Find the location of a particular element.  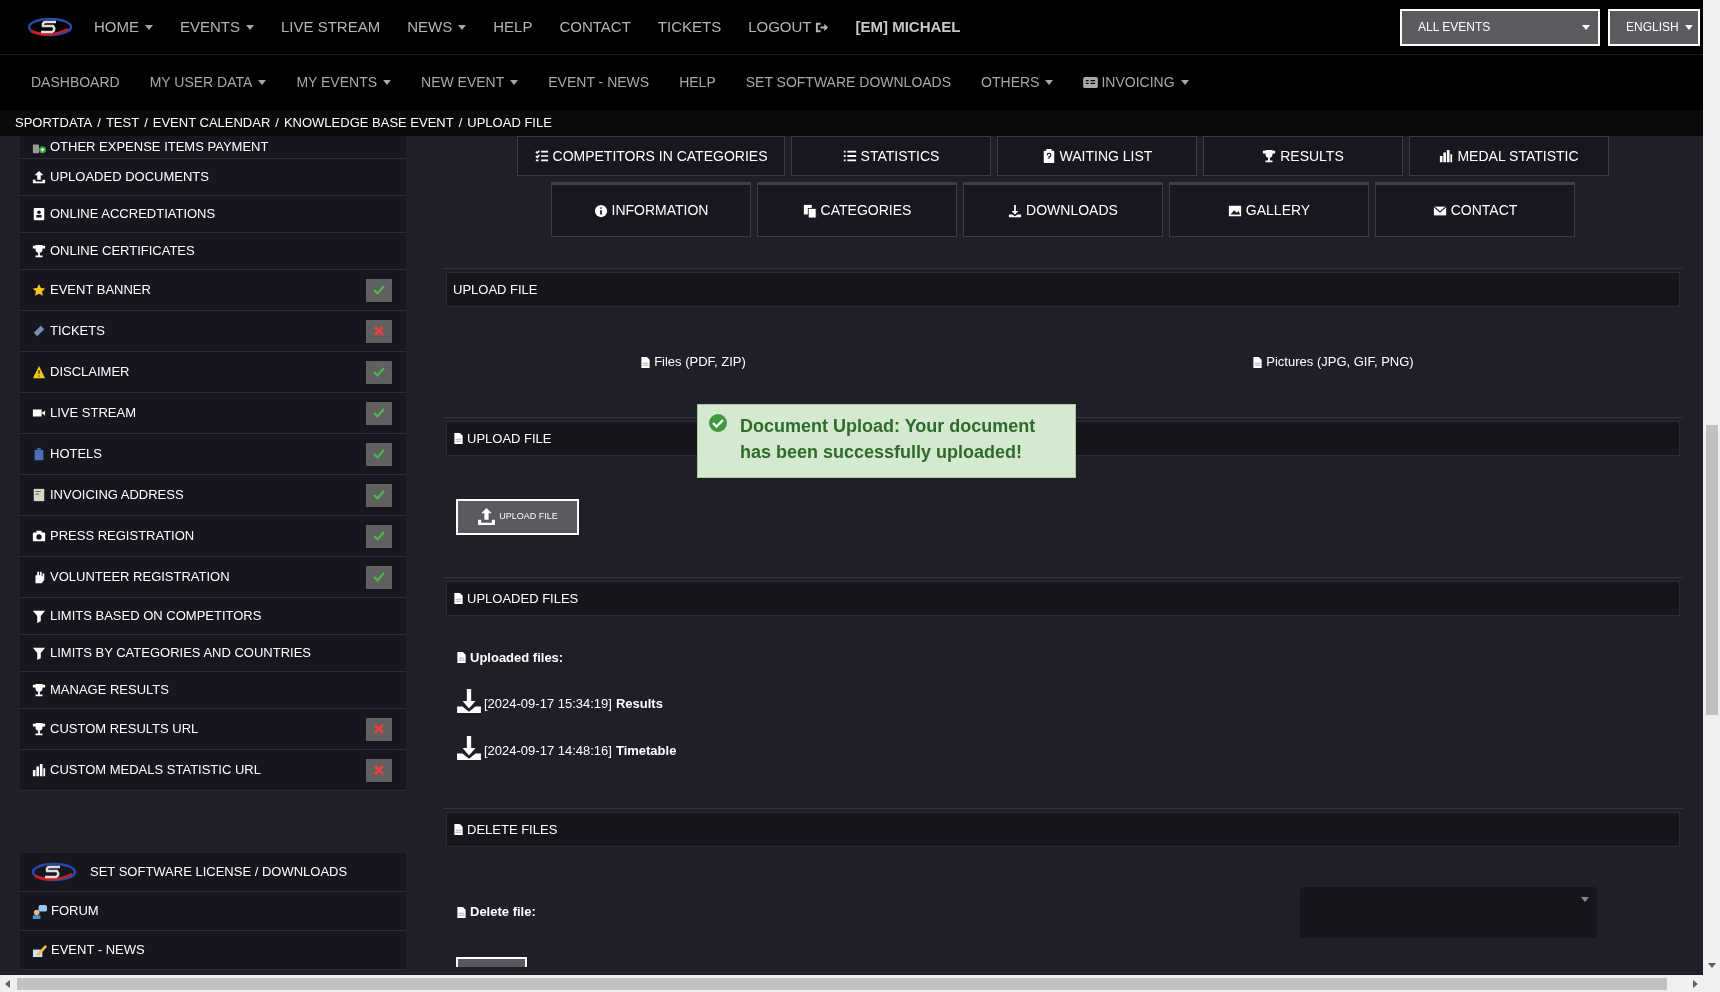

sidebar-item: VOLUNTEER REGISTRATION is located at coordinates (213, 577).